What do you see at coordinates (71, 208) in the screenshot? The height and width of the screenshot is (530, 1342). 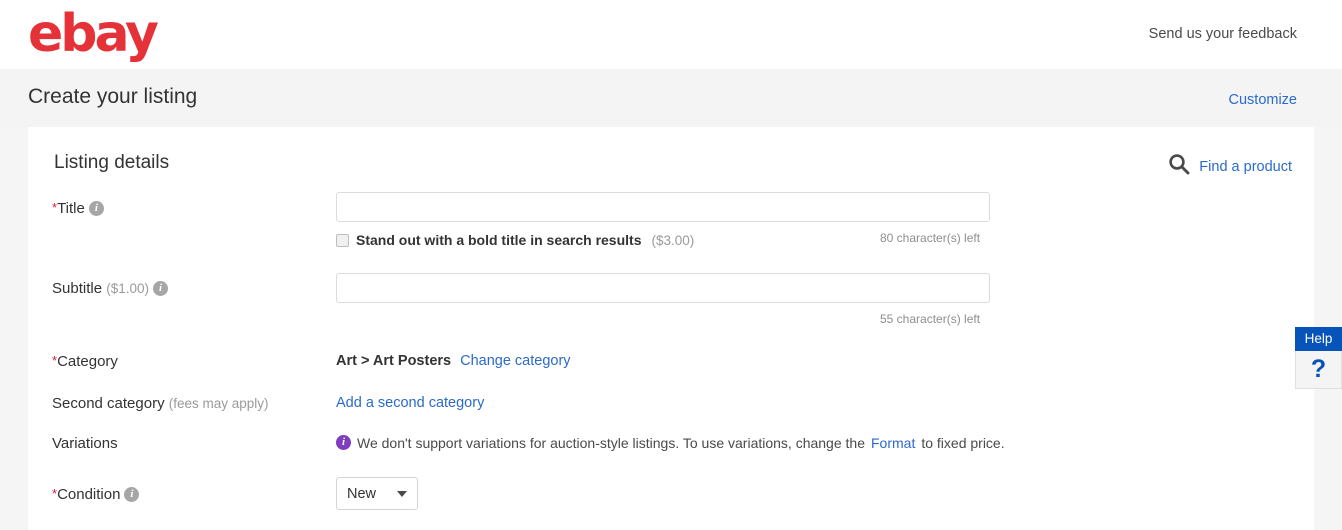 I see `title-label-text: Title` at bounding box center [71, 208].